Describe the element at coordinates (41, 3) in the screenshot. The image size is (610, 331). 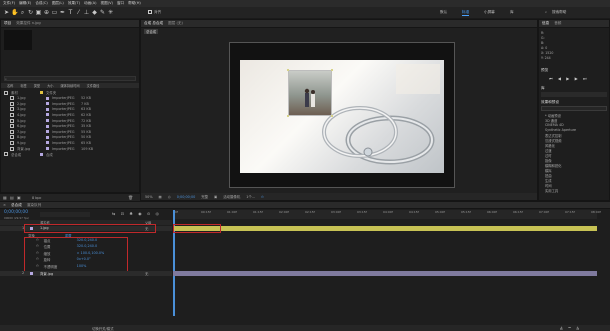
I see `menu-item: 合成(C)` at that location.